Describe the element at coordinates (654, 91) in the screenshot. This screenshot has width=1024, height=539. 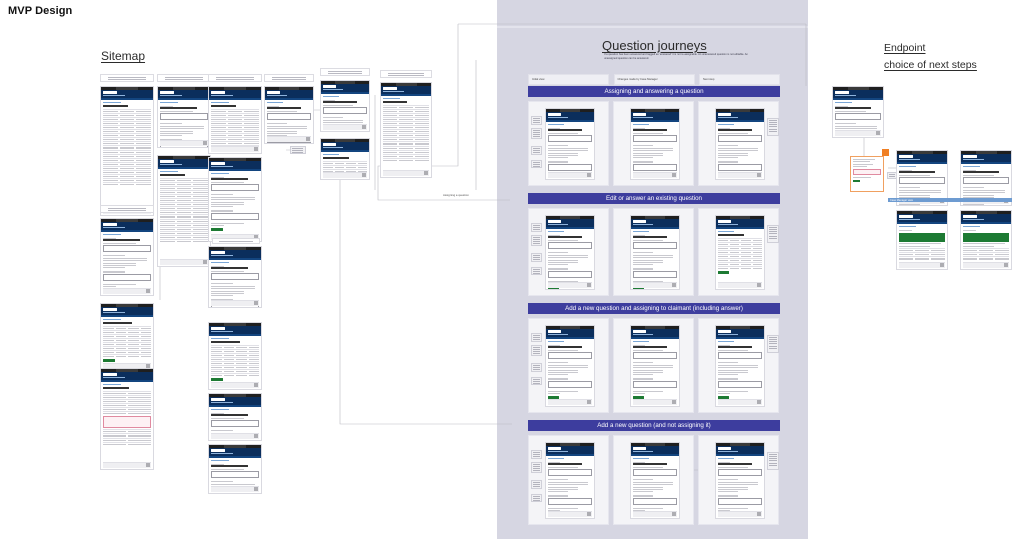
I see `journey-row-label: Assigning and answering a question` at that location.